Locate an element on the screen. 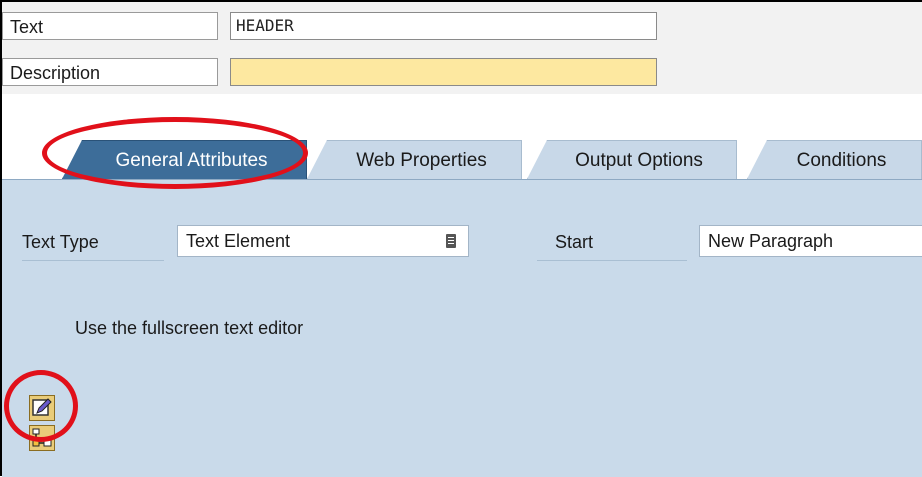  text-type-value: Text Element is located at coordinates (238, 241).